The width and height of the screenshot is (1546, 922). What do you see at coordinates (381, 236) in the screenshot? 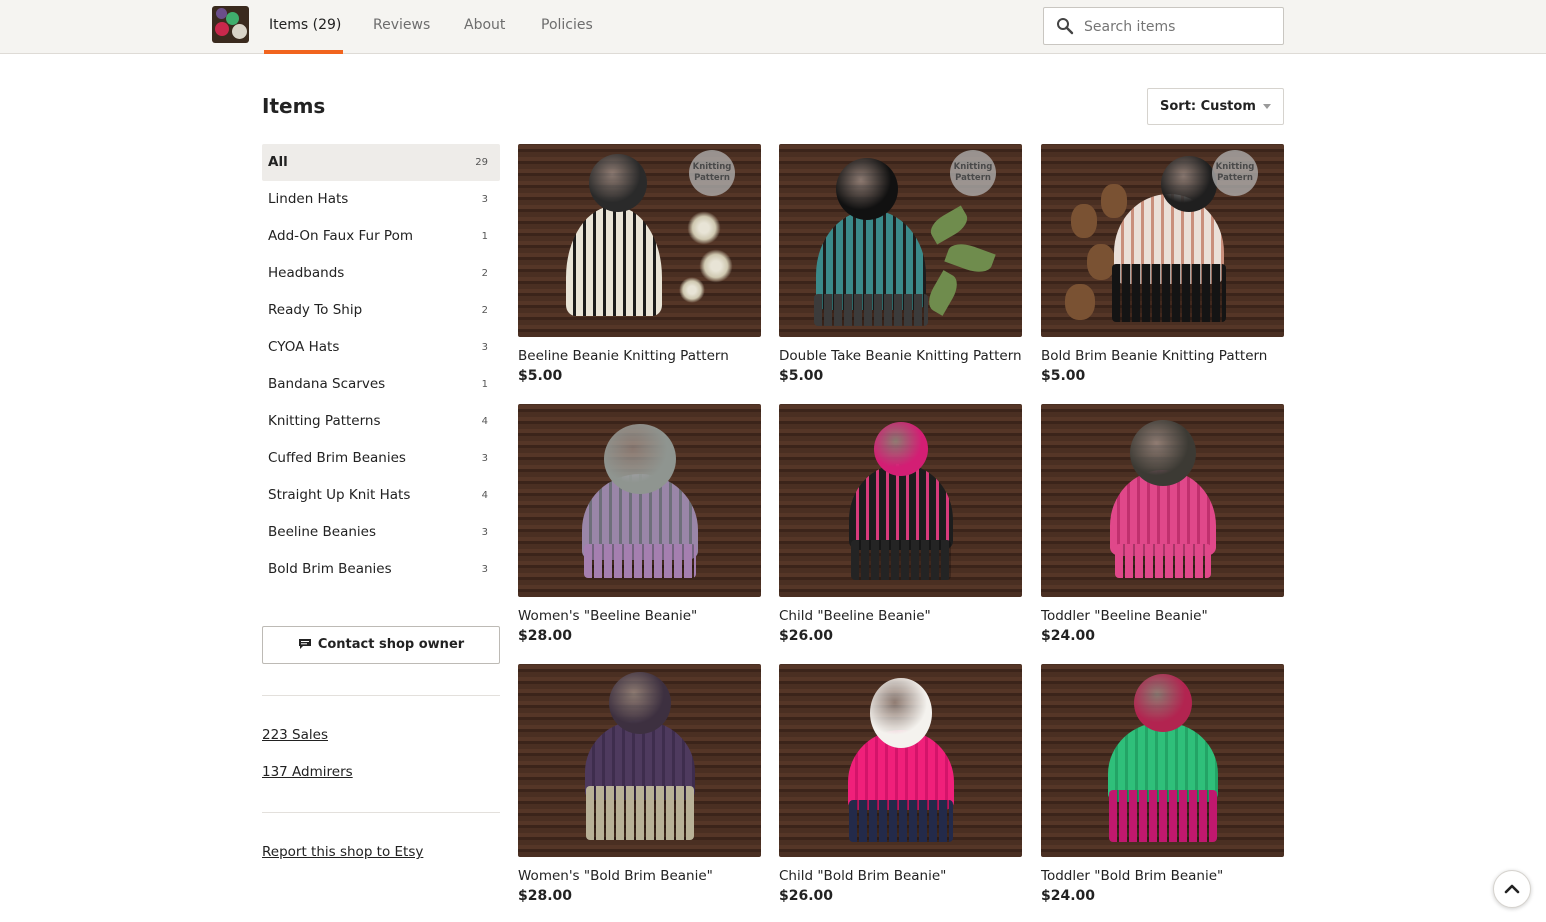
I see `sidebar-item-add-on-faux-fur-pom: Add-On Faux Fur Pom 1` at bounding box center [381, 236].